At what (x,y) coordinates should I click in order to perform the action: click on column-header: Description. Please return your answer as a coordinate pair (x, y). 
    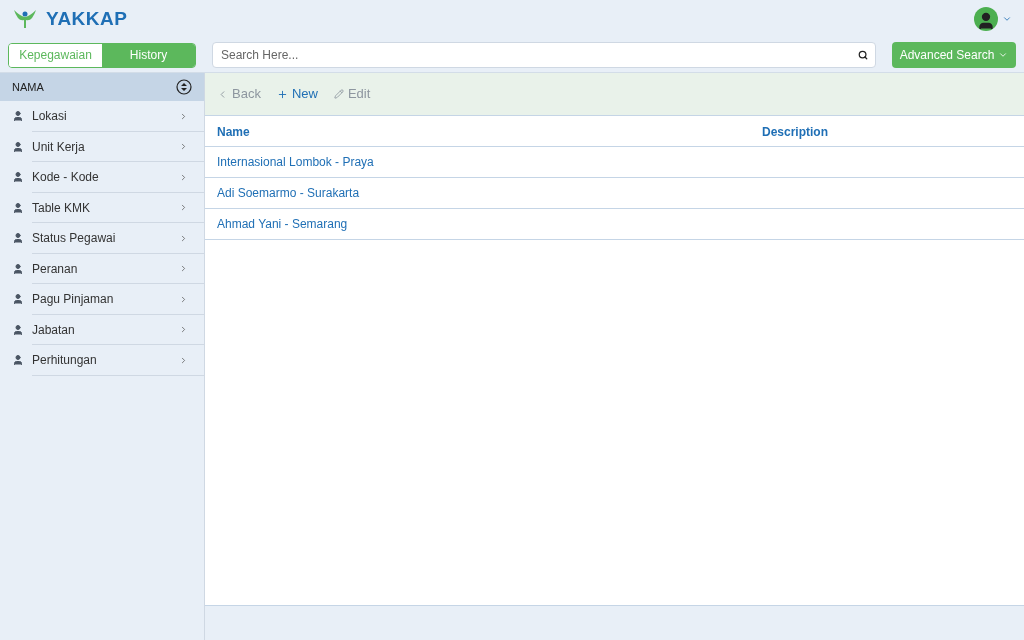
    Looking at the image, I should click on (795, 132).